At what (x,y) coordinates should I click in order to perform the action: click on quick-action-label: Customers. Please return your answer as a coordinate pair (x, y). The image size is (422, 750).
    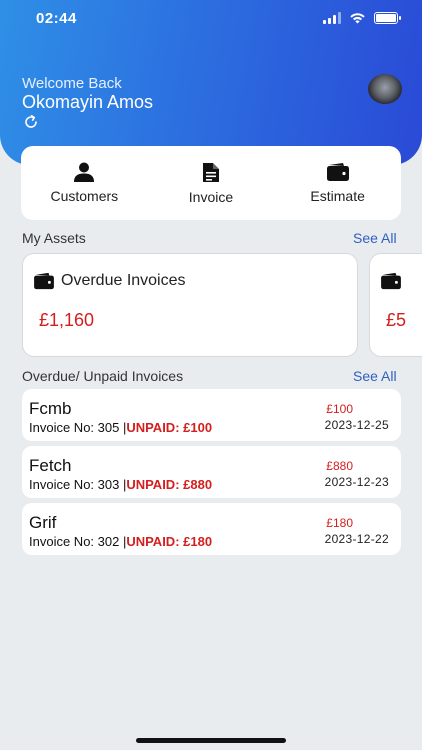
    Looking at the image, I should click on (84, 196).